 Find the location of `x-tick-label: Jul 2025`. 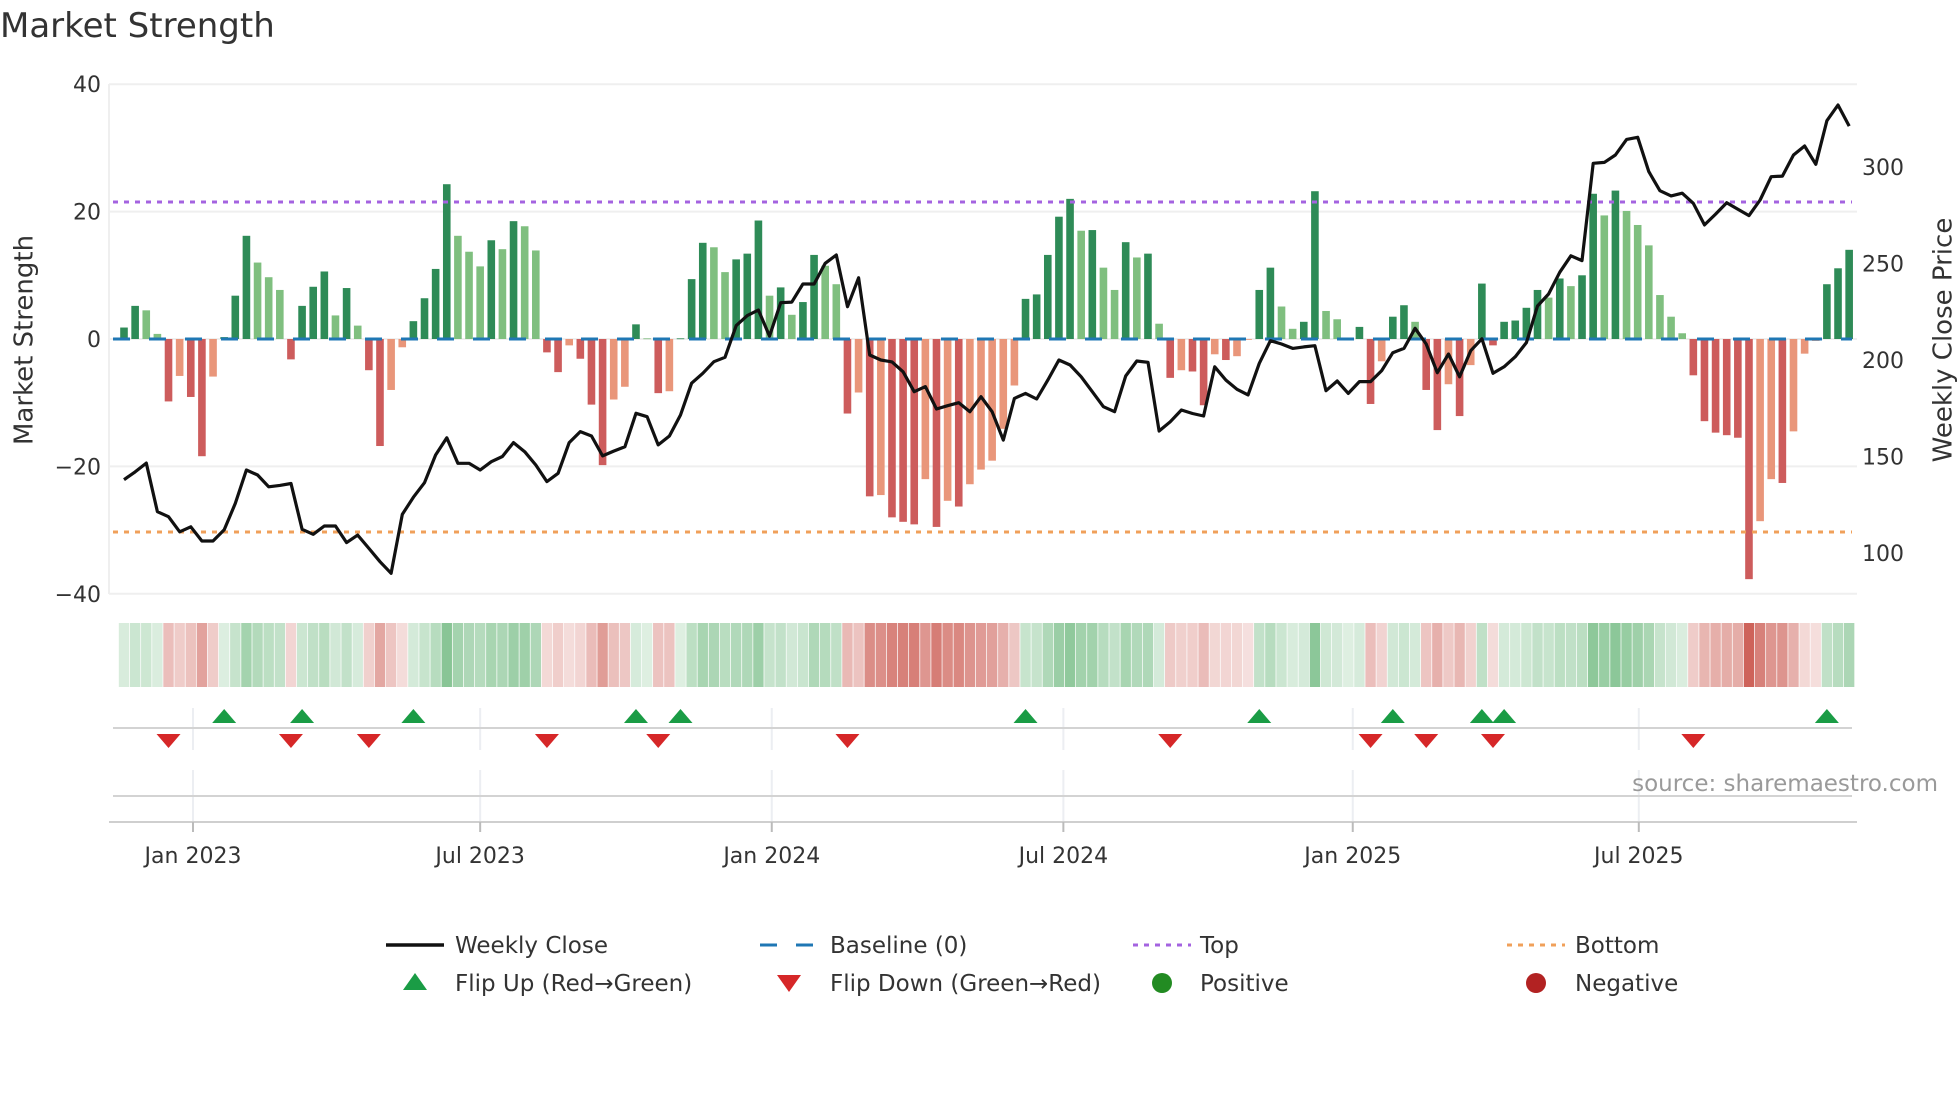

x-tick-label: Jul 2025 is located at coordinates (1638, 856).